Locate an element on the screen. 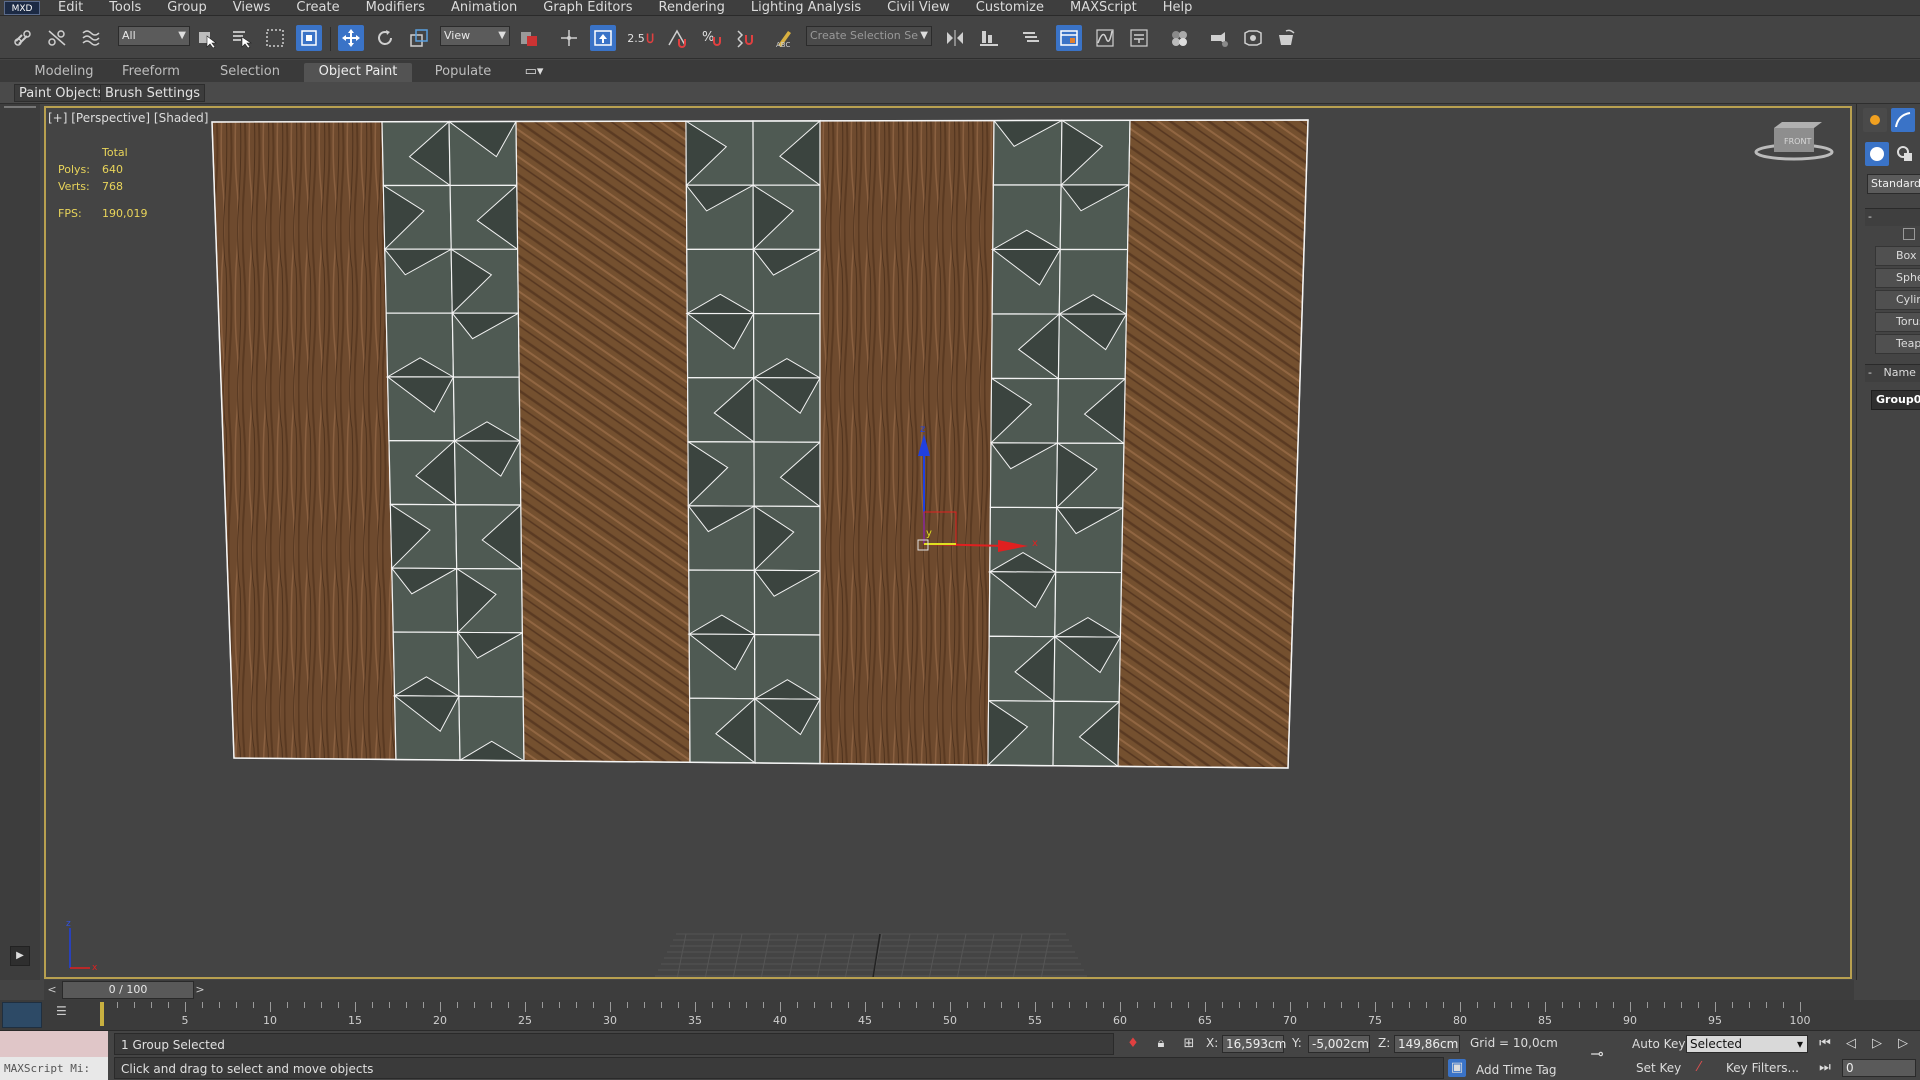 The width and height of the screenshot is (1920, 1080). viewport-layout-expand-button: ▶ is located at coordinates (20, 956).